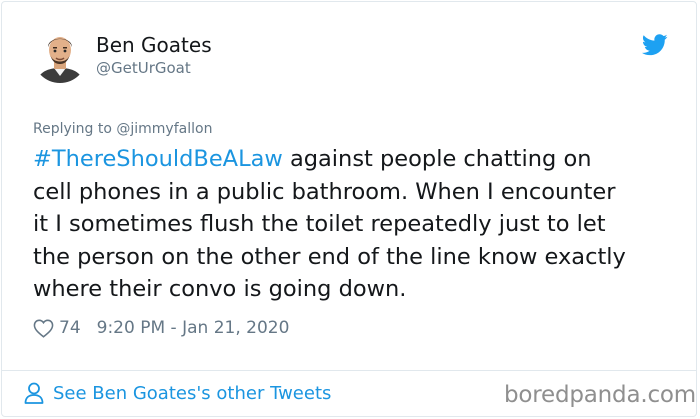 Image resolution: width=700 pixels, height=419 pixels. I want to click on tweet-timestamp: 9:20 PM - Jan 21, 2020, so click(193, 328).